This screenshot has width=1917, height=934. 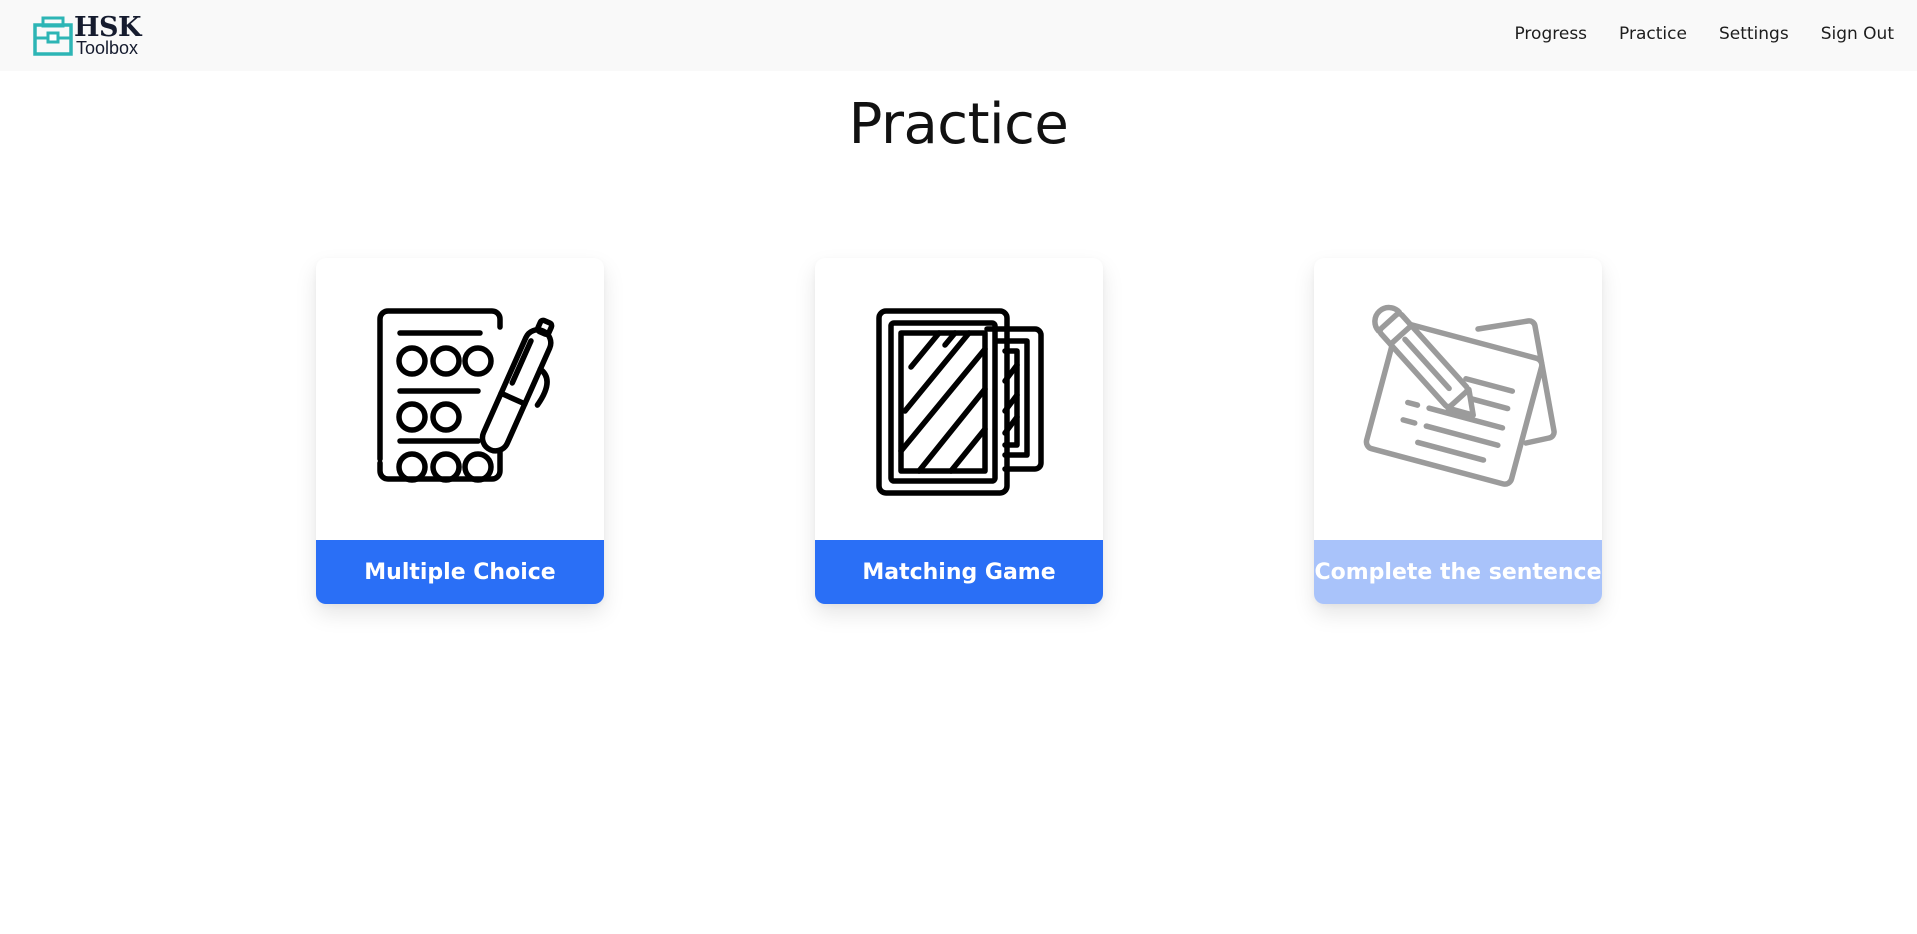 I want to click on notes-pencil-icon, so click(x=1460, y=395).